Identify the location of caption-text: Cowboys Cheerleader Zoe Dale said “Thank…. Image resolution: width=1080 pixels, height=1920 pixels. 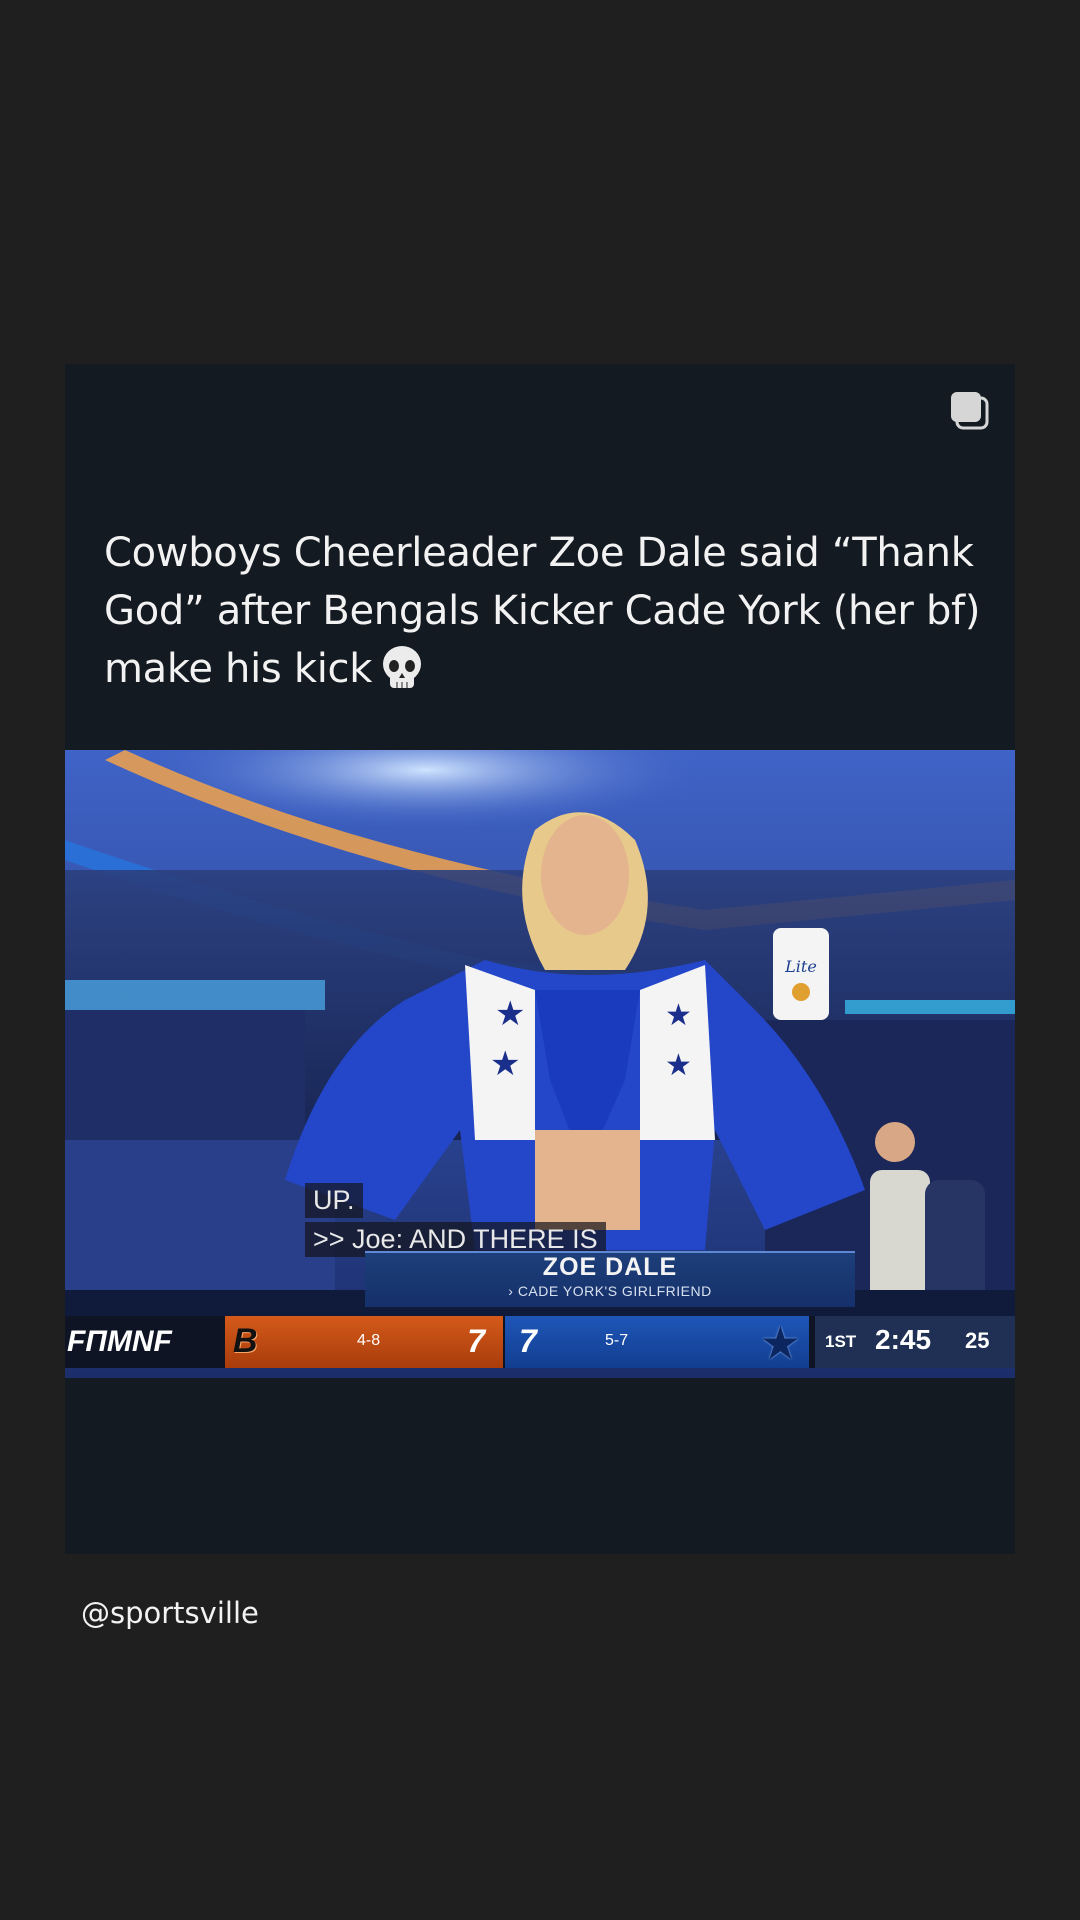
(542, 611).